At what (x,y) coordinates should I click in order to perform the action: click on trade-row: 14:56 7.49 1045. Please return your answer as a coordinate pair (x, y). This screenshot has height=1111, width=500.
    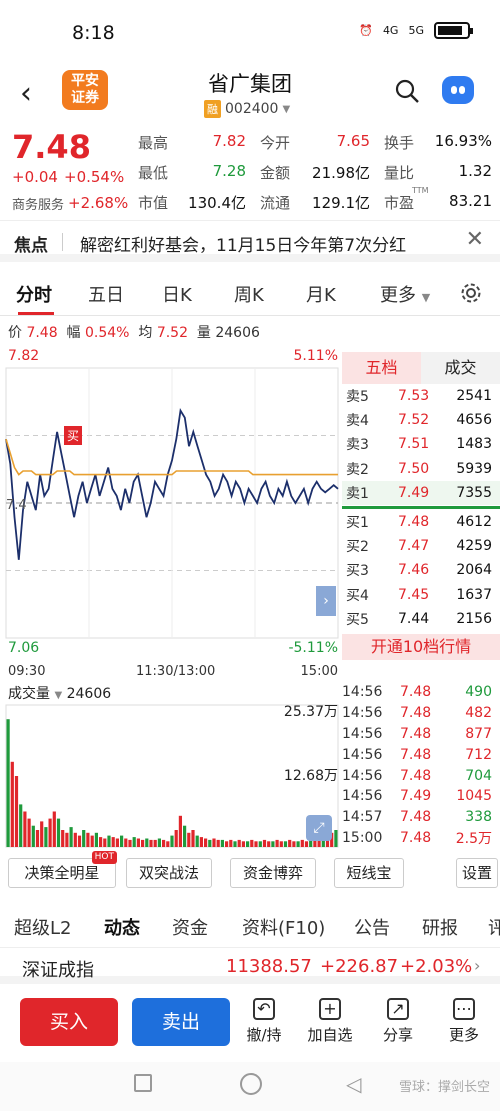
    Looking at the image, I should click on (421, 796).